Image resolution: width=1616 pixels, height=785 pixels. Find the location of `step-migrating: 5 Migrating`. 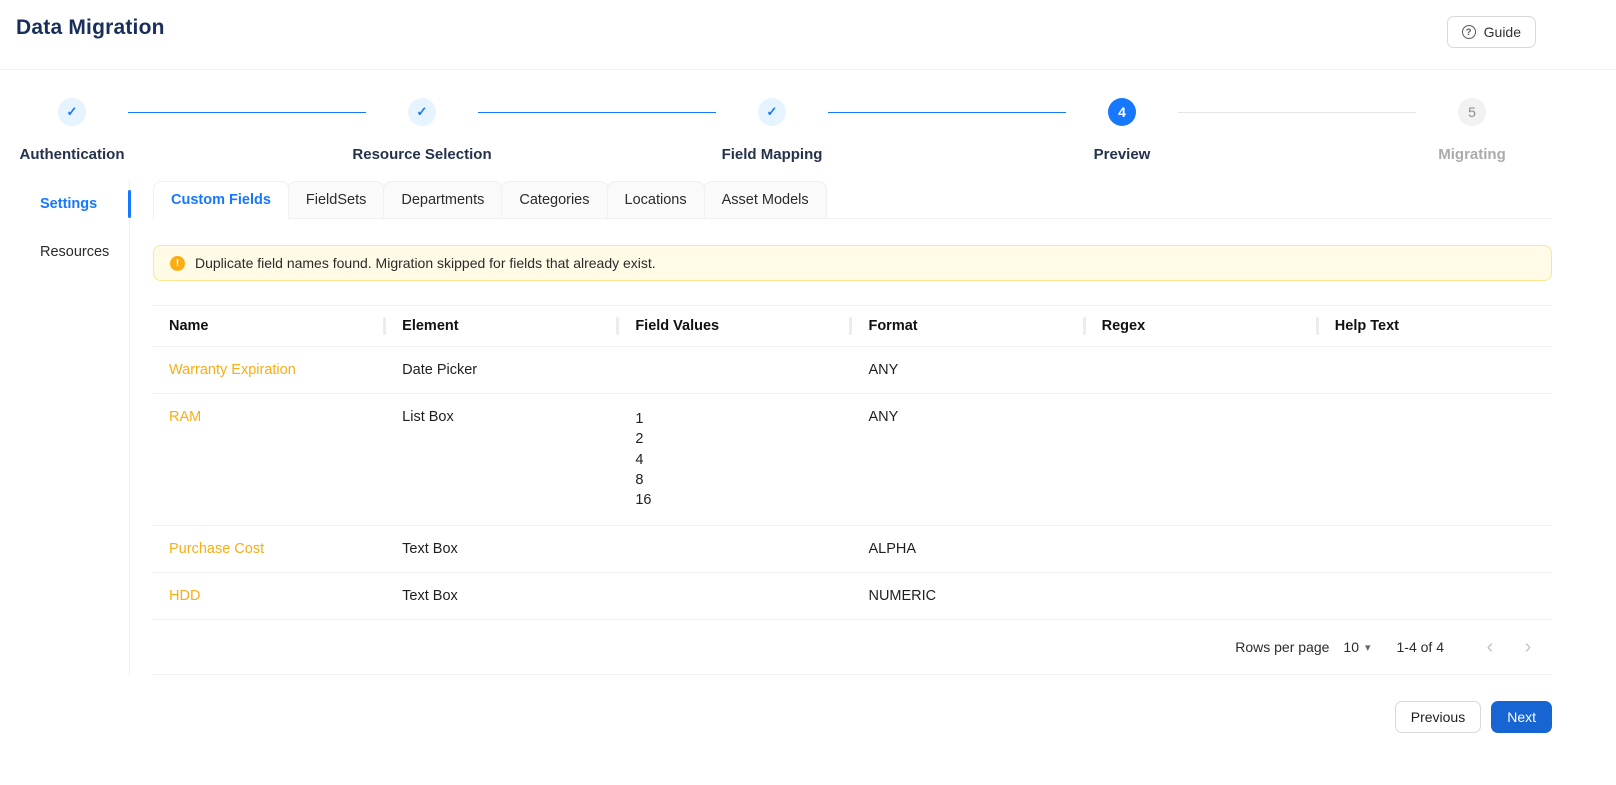

step-migrating: 5 Migrating is located at coordinates (1472, 130).